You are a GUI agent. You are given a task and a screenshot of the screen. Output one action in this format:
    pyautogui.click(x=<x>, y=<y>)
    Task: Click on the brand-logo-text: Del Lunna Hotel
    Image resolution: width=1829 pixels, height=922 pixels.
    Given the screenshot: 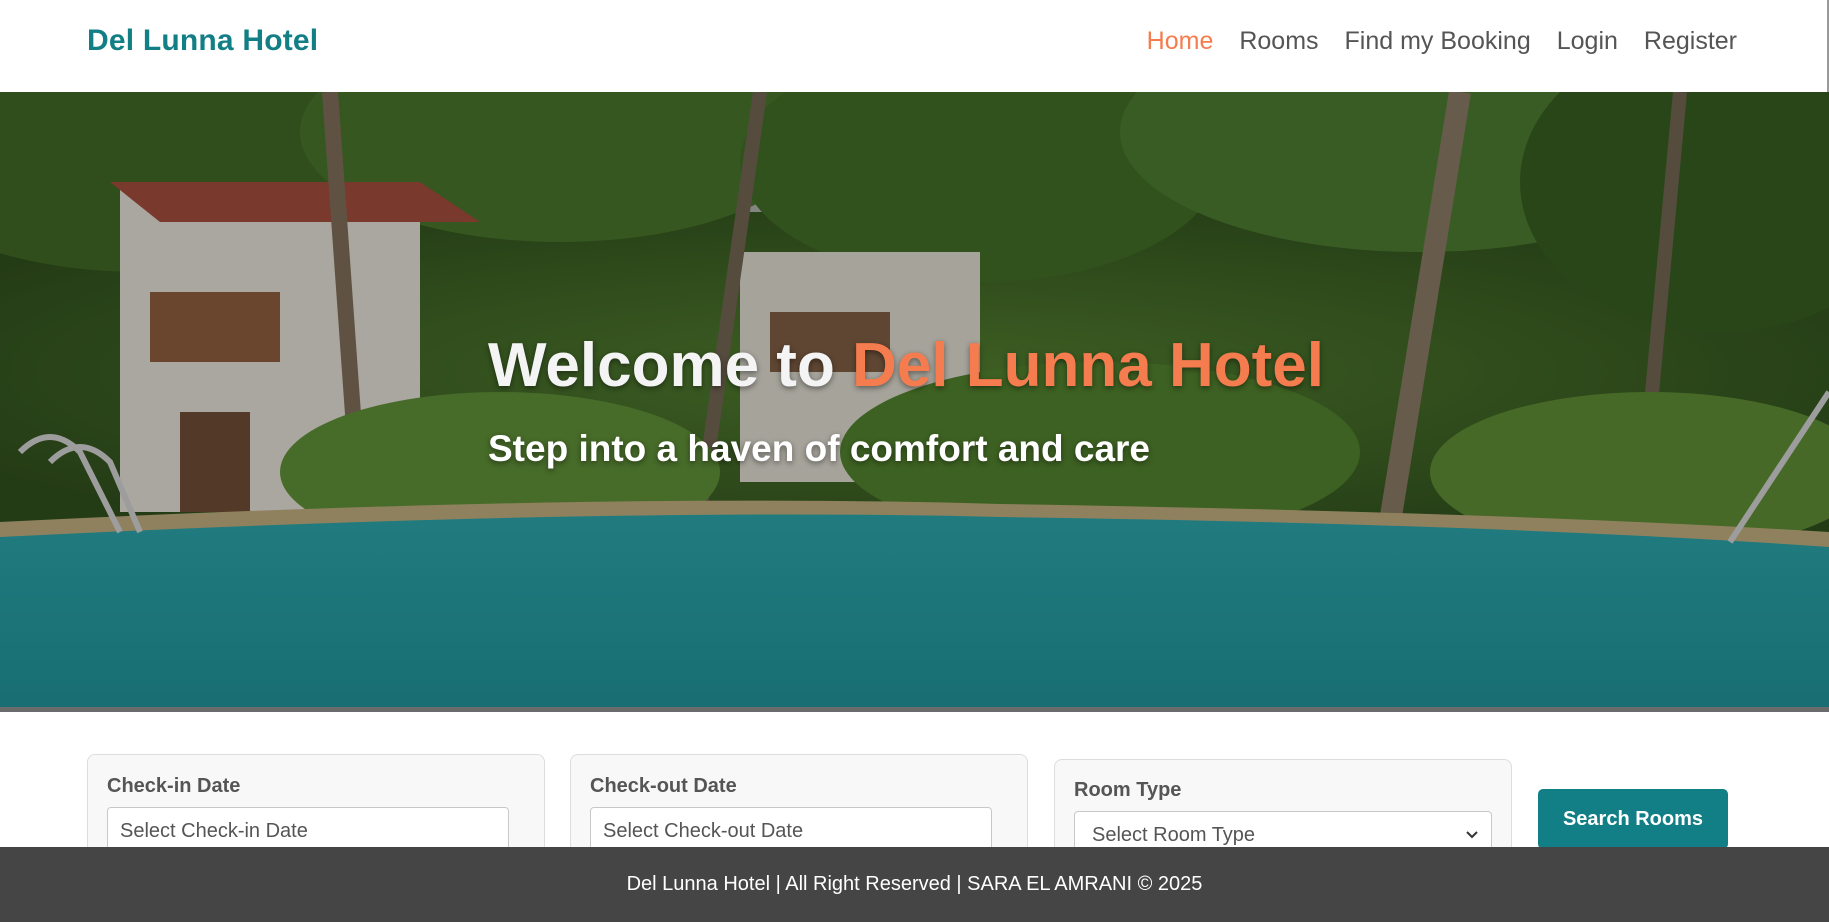 What is the action you would take?
    pyautogui.click(x=202, y=41)
    